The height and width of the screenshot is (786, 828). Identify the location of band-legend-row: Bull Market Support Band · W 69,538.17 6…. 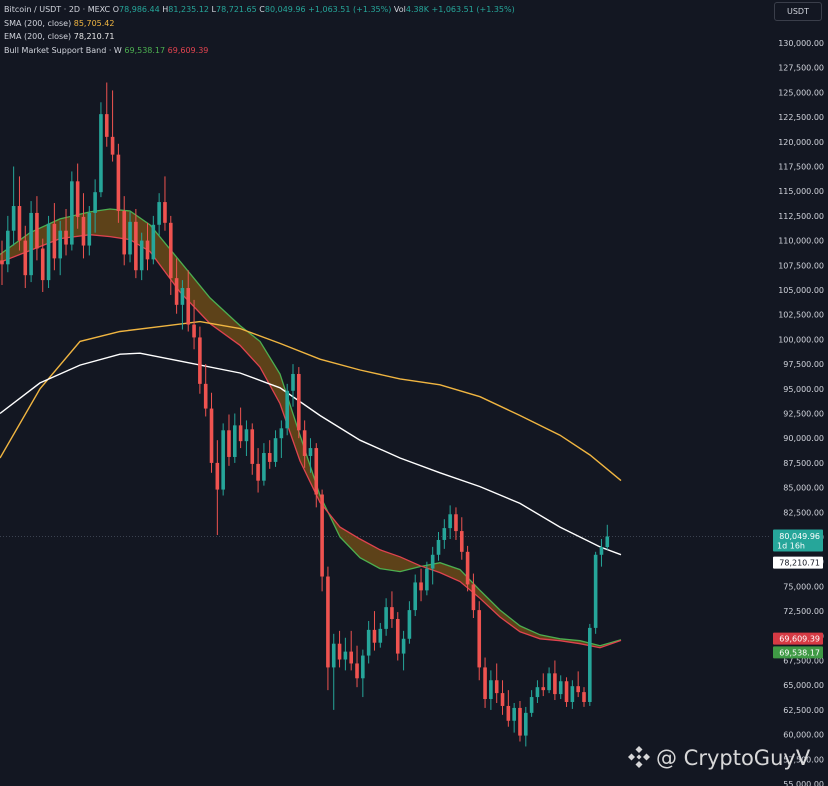
(259, 51).